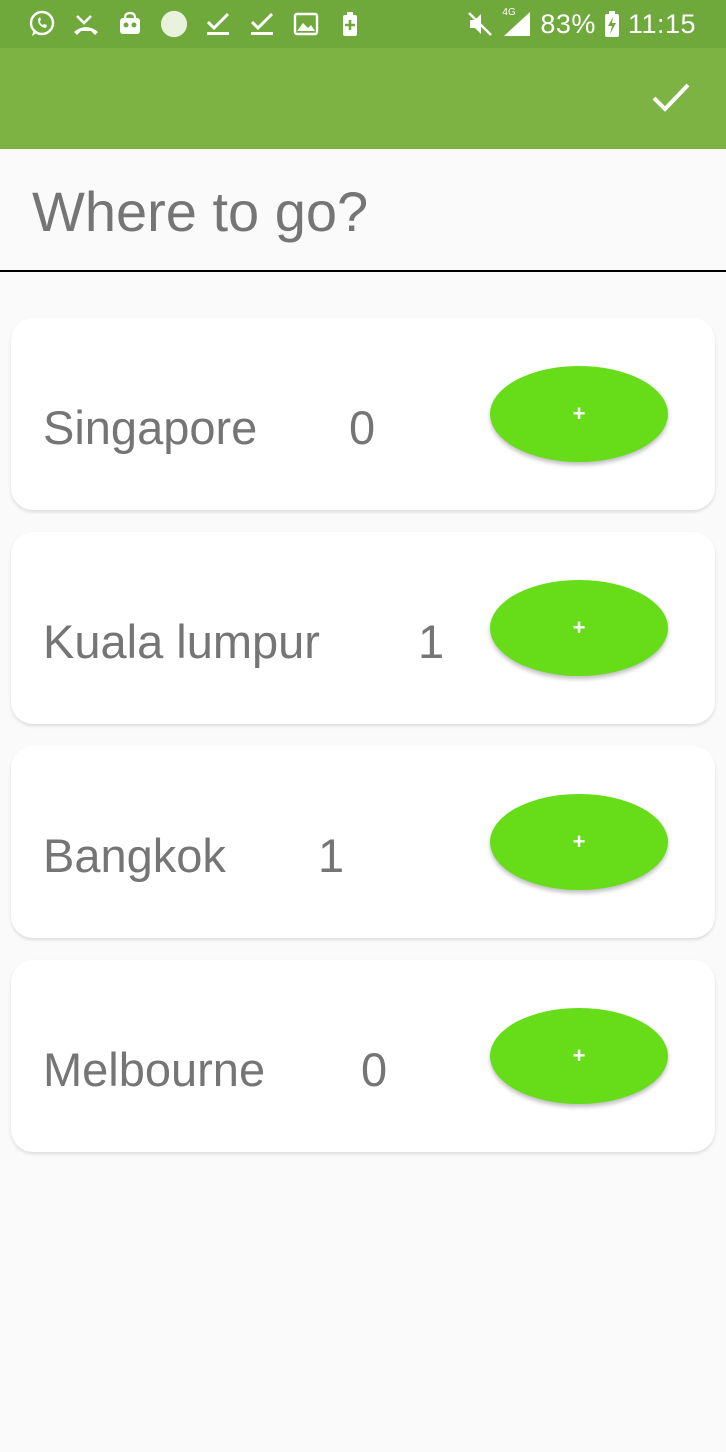 The height and width of the screenshot is (1452, 726). What do you see at coordinates (42, 24) in the screenshot?
I see `whatsapp-icon` at bounding box center [42, 24].